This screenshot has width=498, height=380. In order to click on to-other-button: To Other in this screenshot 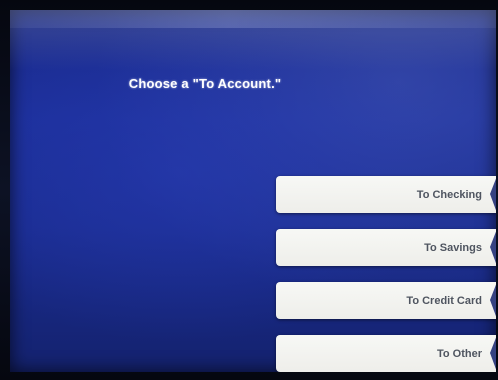, I will do `click(386, 353)`.